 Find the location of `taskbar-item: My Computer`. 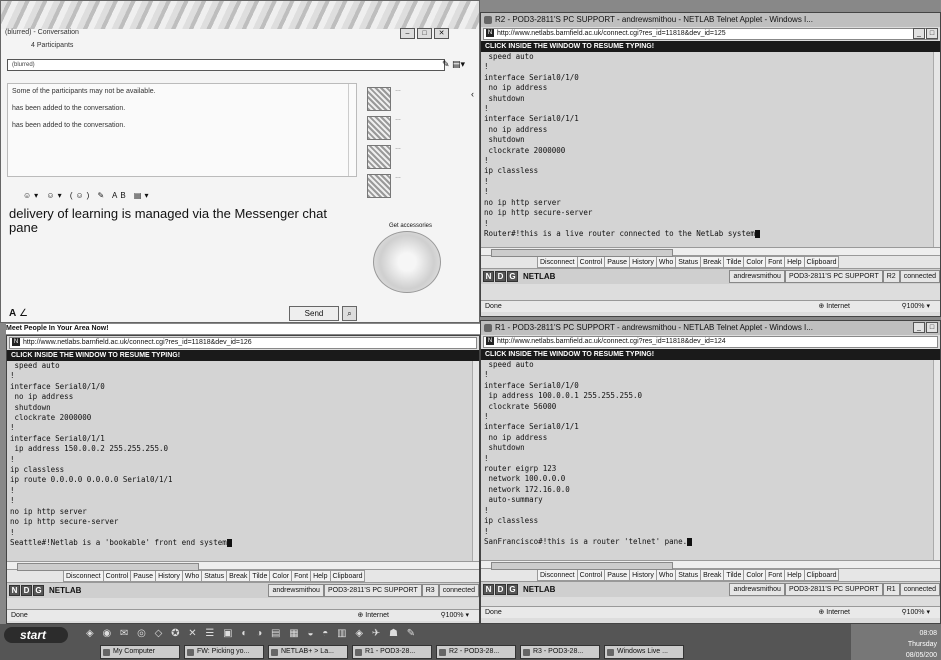

taskbar-item: My Computer is located at coordinates (140, 652).